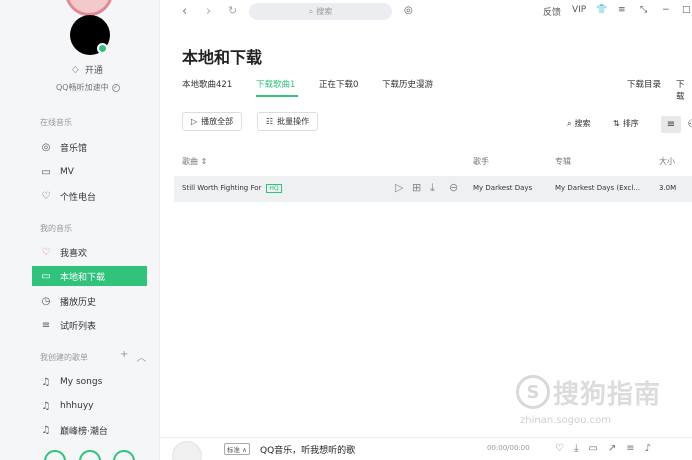  I want to click on minimize-icon: −, so click(666, 10).